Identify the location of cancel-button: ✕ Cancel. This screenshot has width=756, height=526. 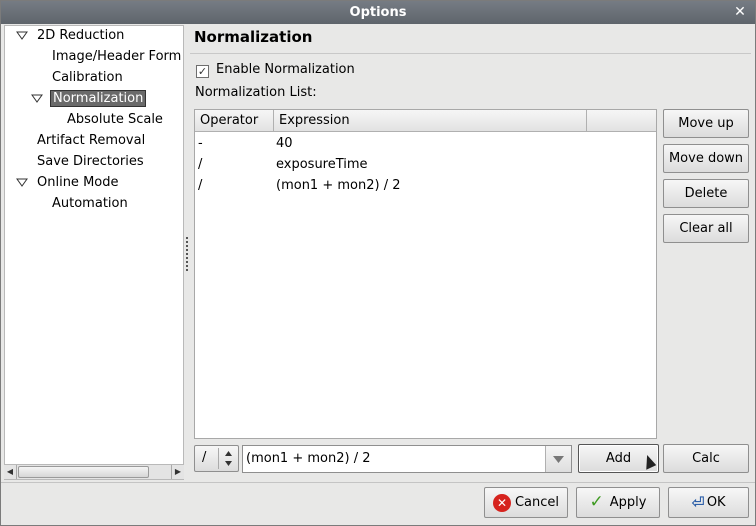
(526, 502).